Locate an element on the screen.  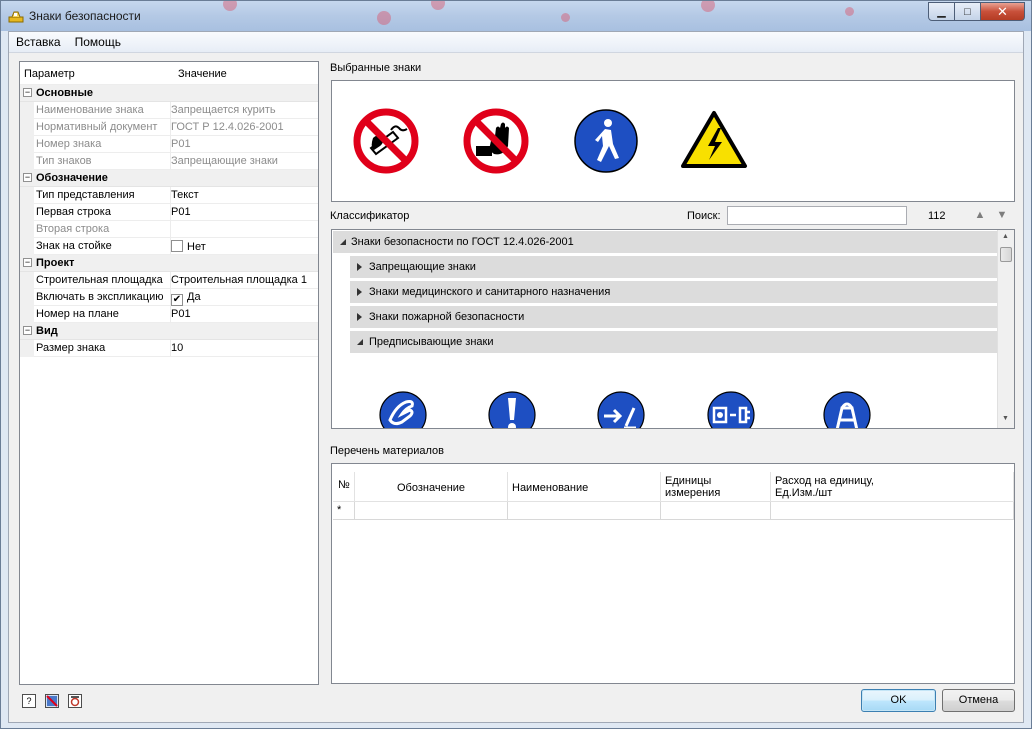
scroll-up-icon: ▲ is located at coordinates (1005, 236).